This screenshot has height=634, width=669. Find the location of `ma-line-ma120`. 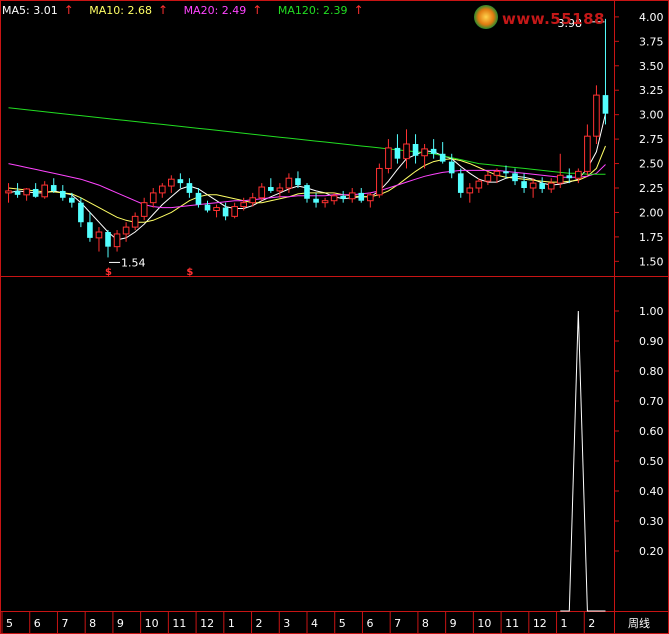

ma-line-ma120 is located at coordinates (307, 141).